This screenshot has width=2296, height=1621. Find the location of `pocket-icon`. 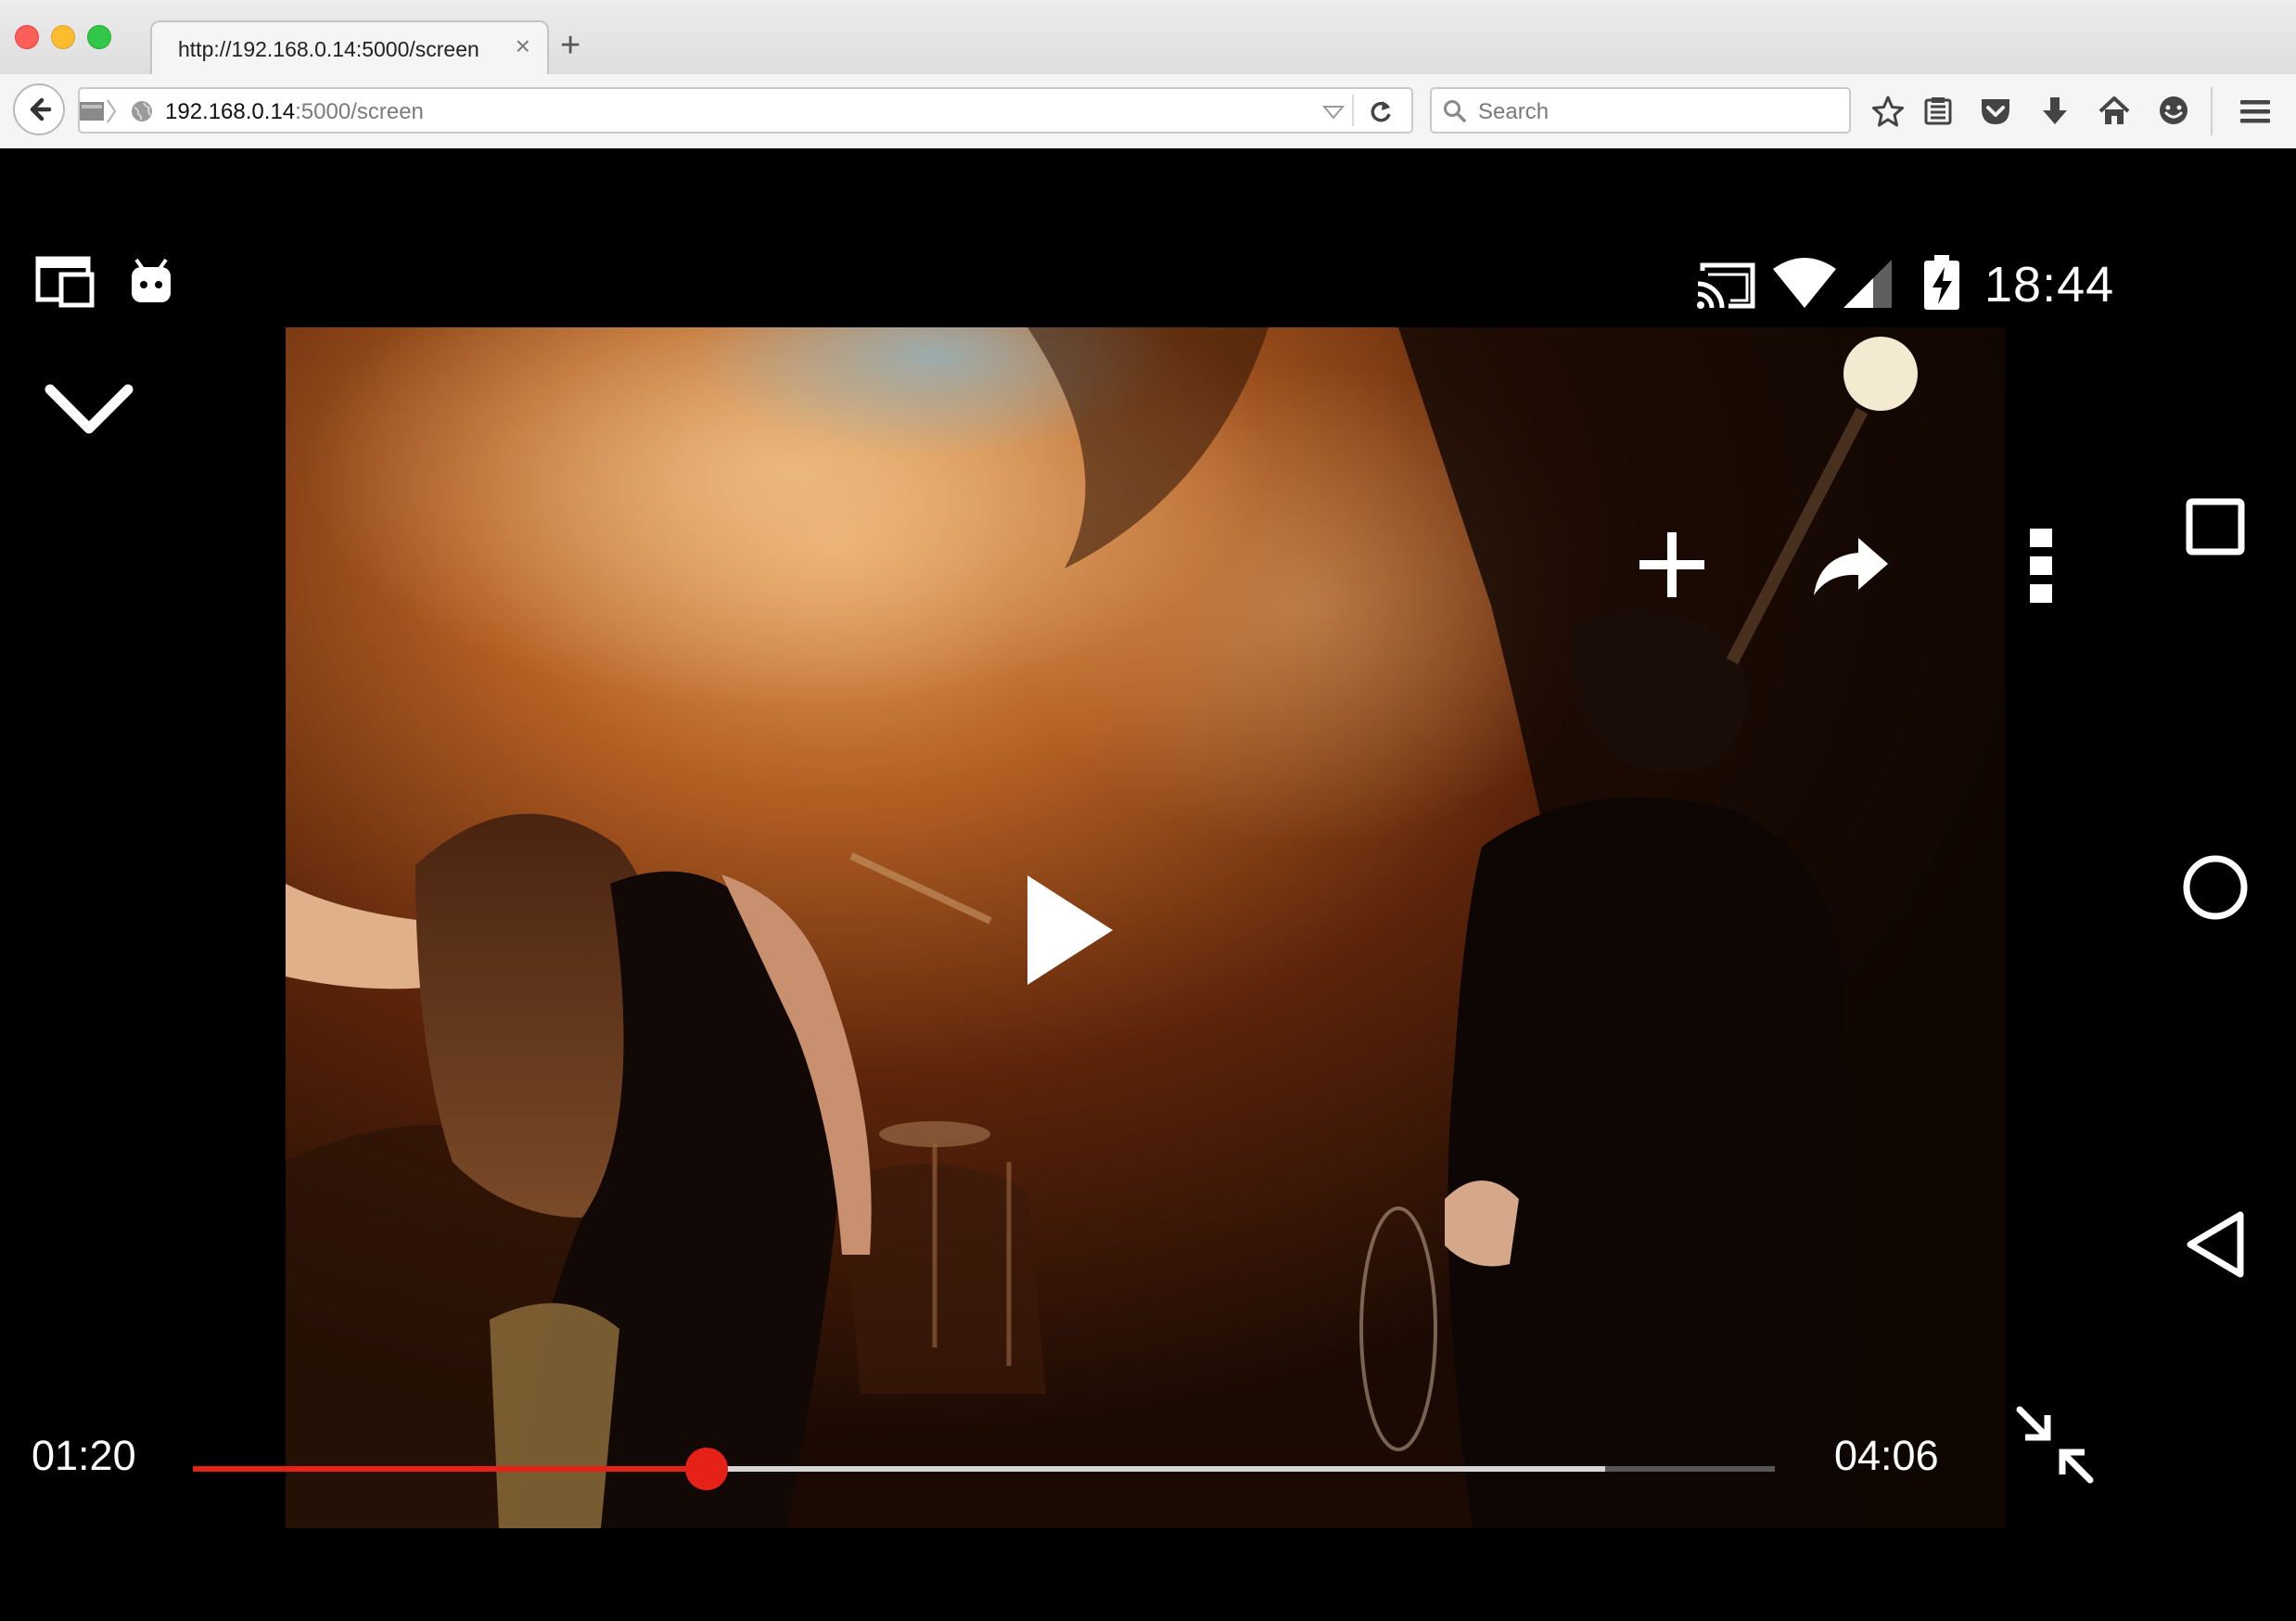

pocket-icon is located at coordinates (1995, 111).